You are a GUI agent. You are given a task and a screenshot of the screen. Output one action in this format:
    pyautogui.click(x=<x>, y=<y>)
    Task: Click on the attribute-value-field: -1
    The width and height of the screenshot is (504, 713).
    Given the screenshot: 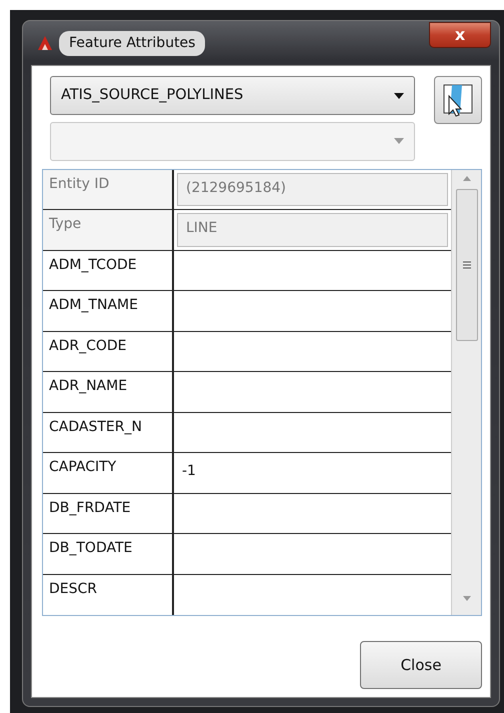 What is the action you would take?
    pyautogui.click(x=312, y=472)
    